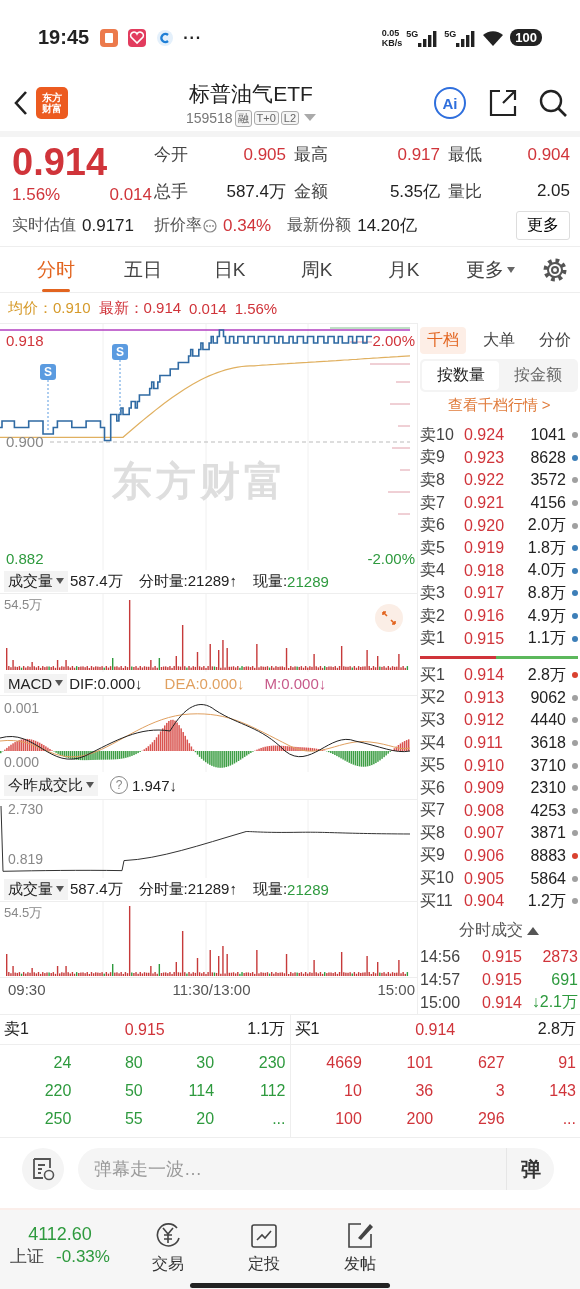  What do you see at coordinates (465, 191) in the screenshot?
I see `stat-label: 量比` at bounding box center [465, 191].